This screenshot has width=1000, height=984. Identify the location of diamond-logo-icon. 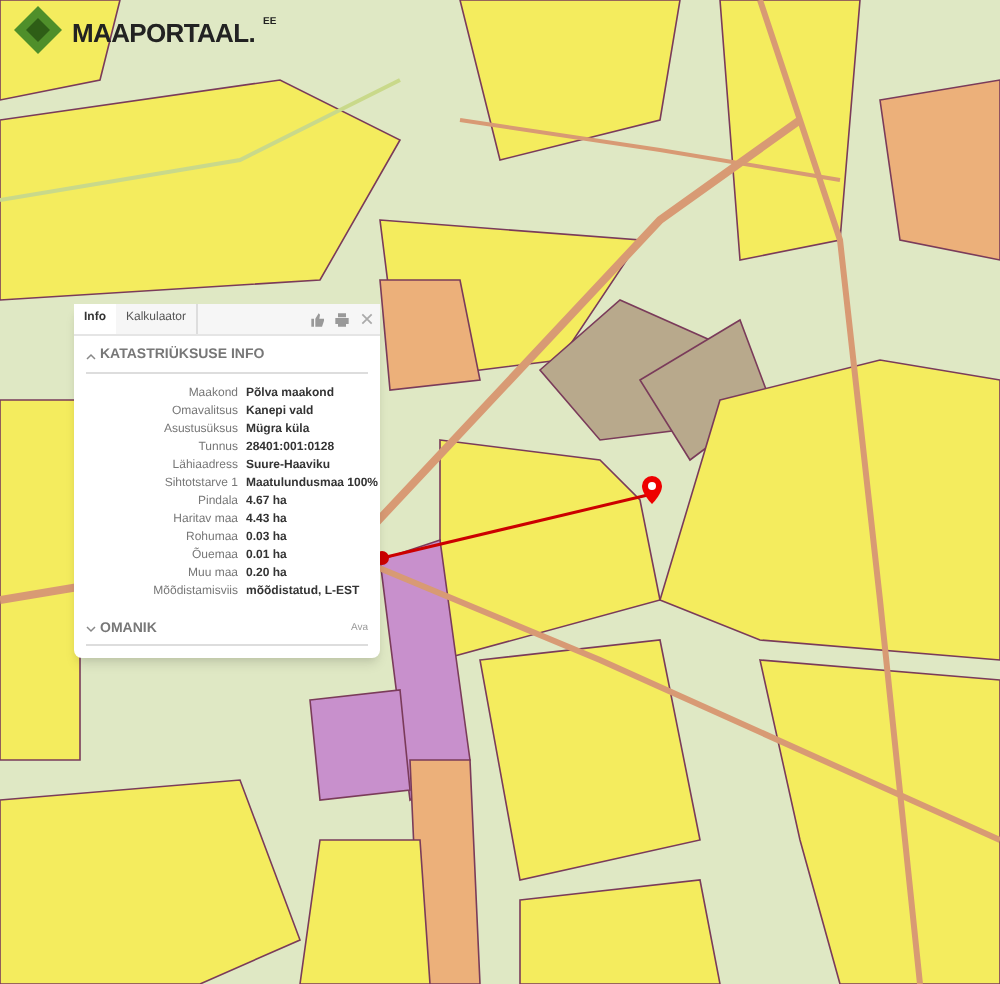
(38, 30).